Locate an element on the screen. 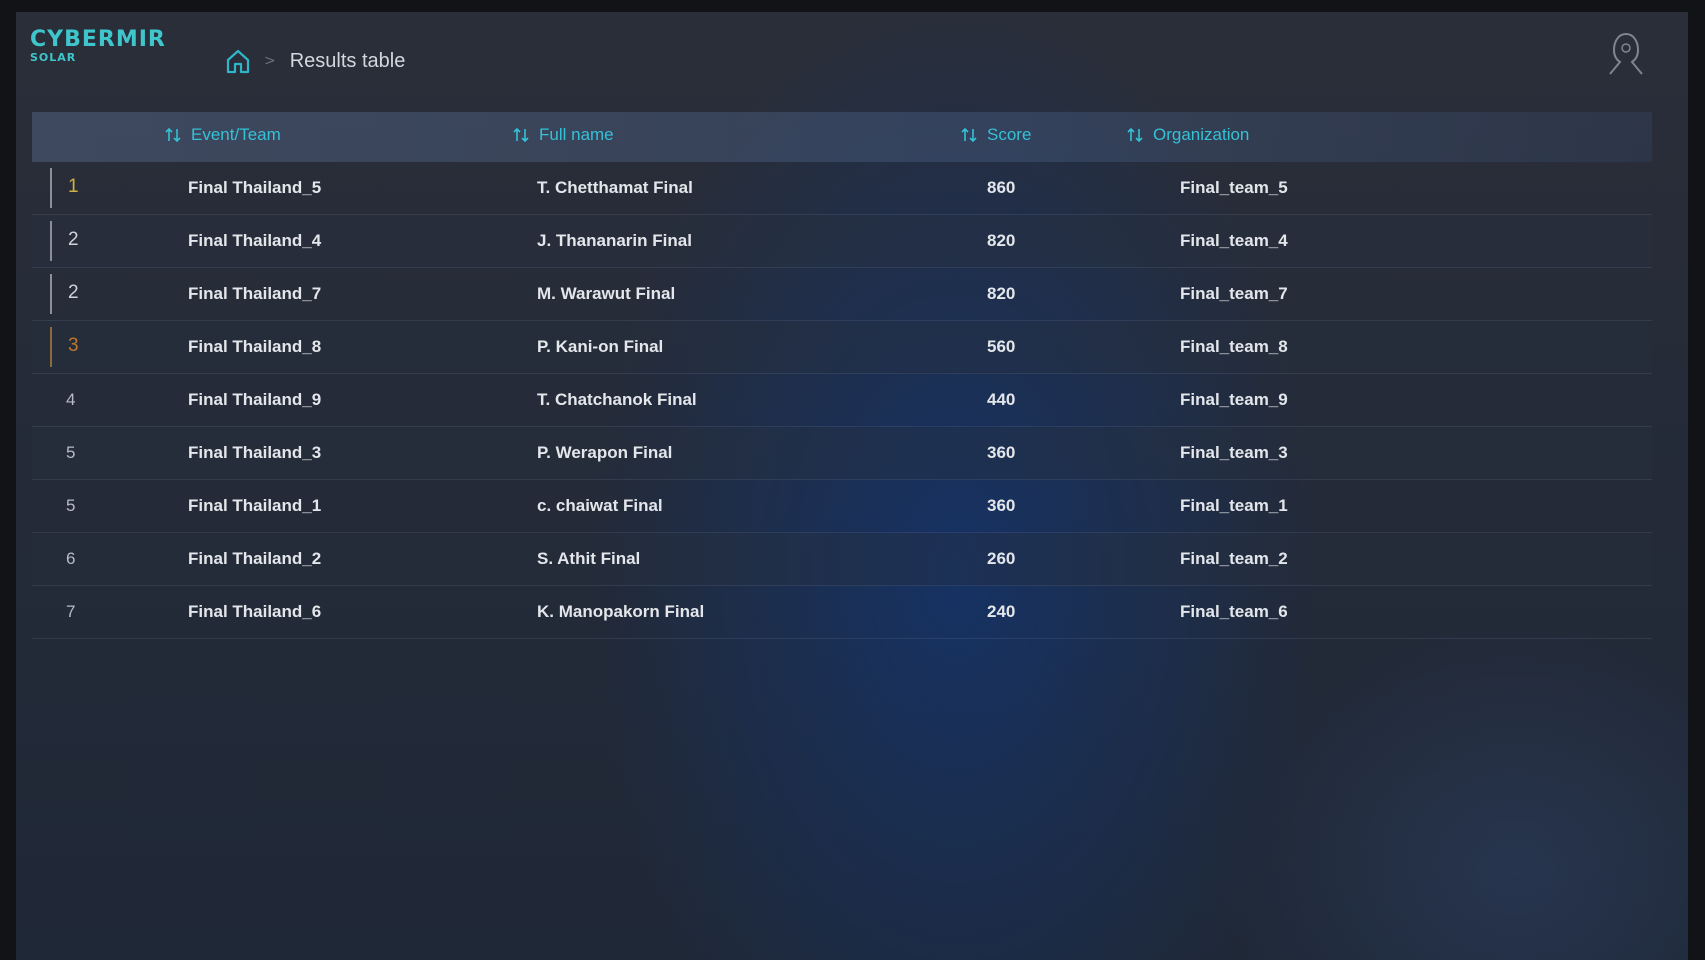  organization-cell: Final_team_1 is located at coordinates (1234, 505).